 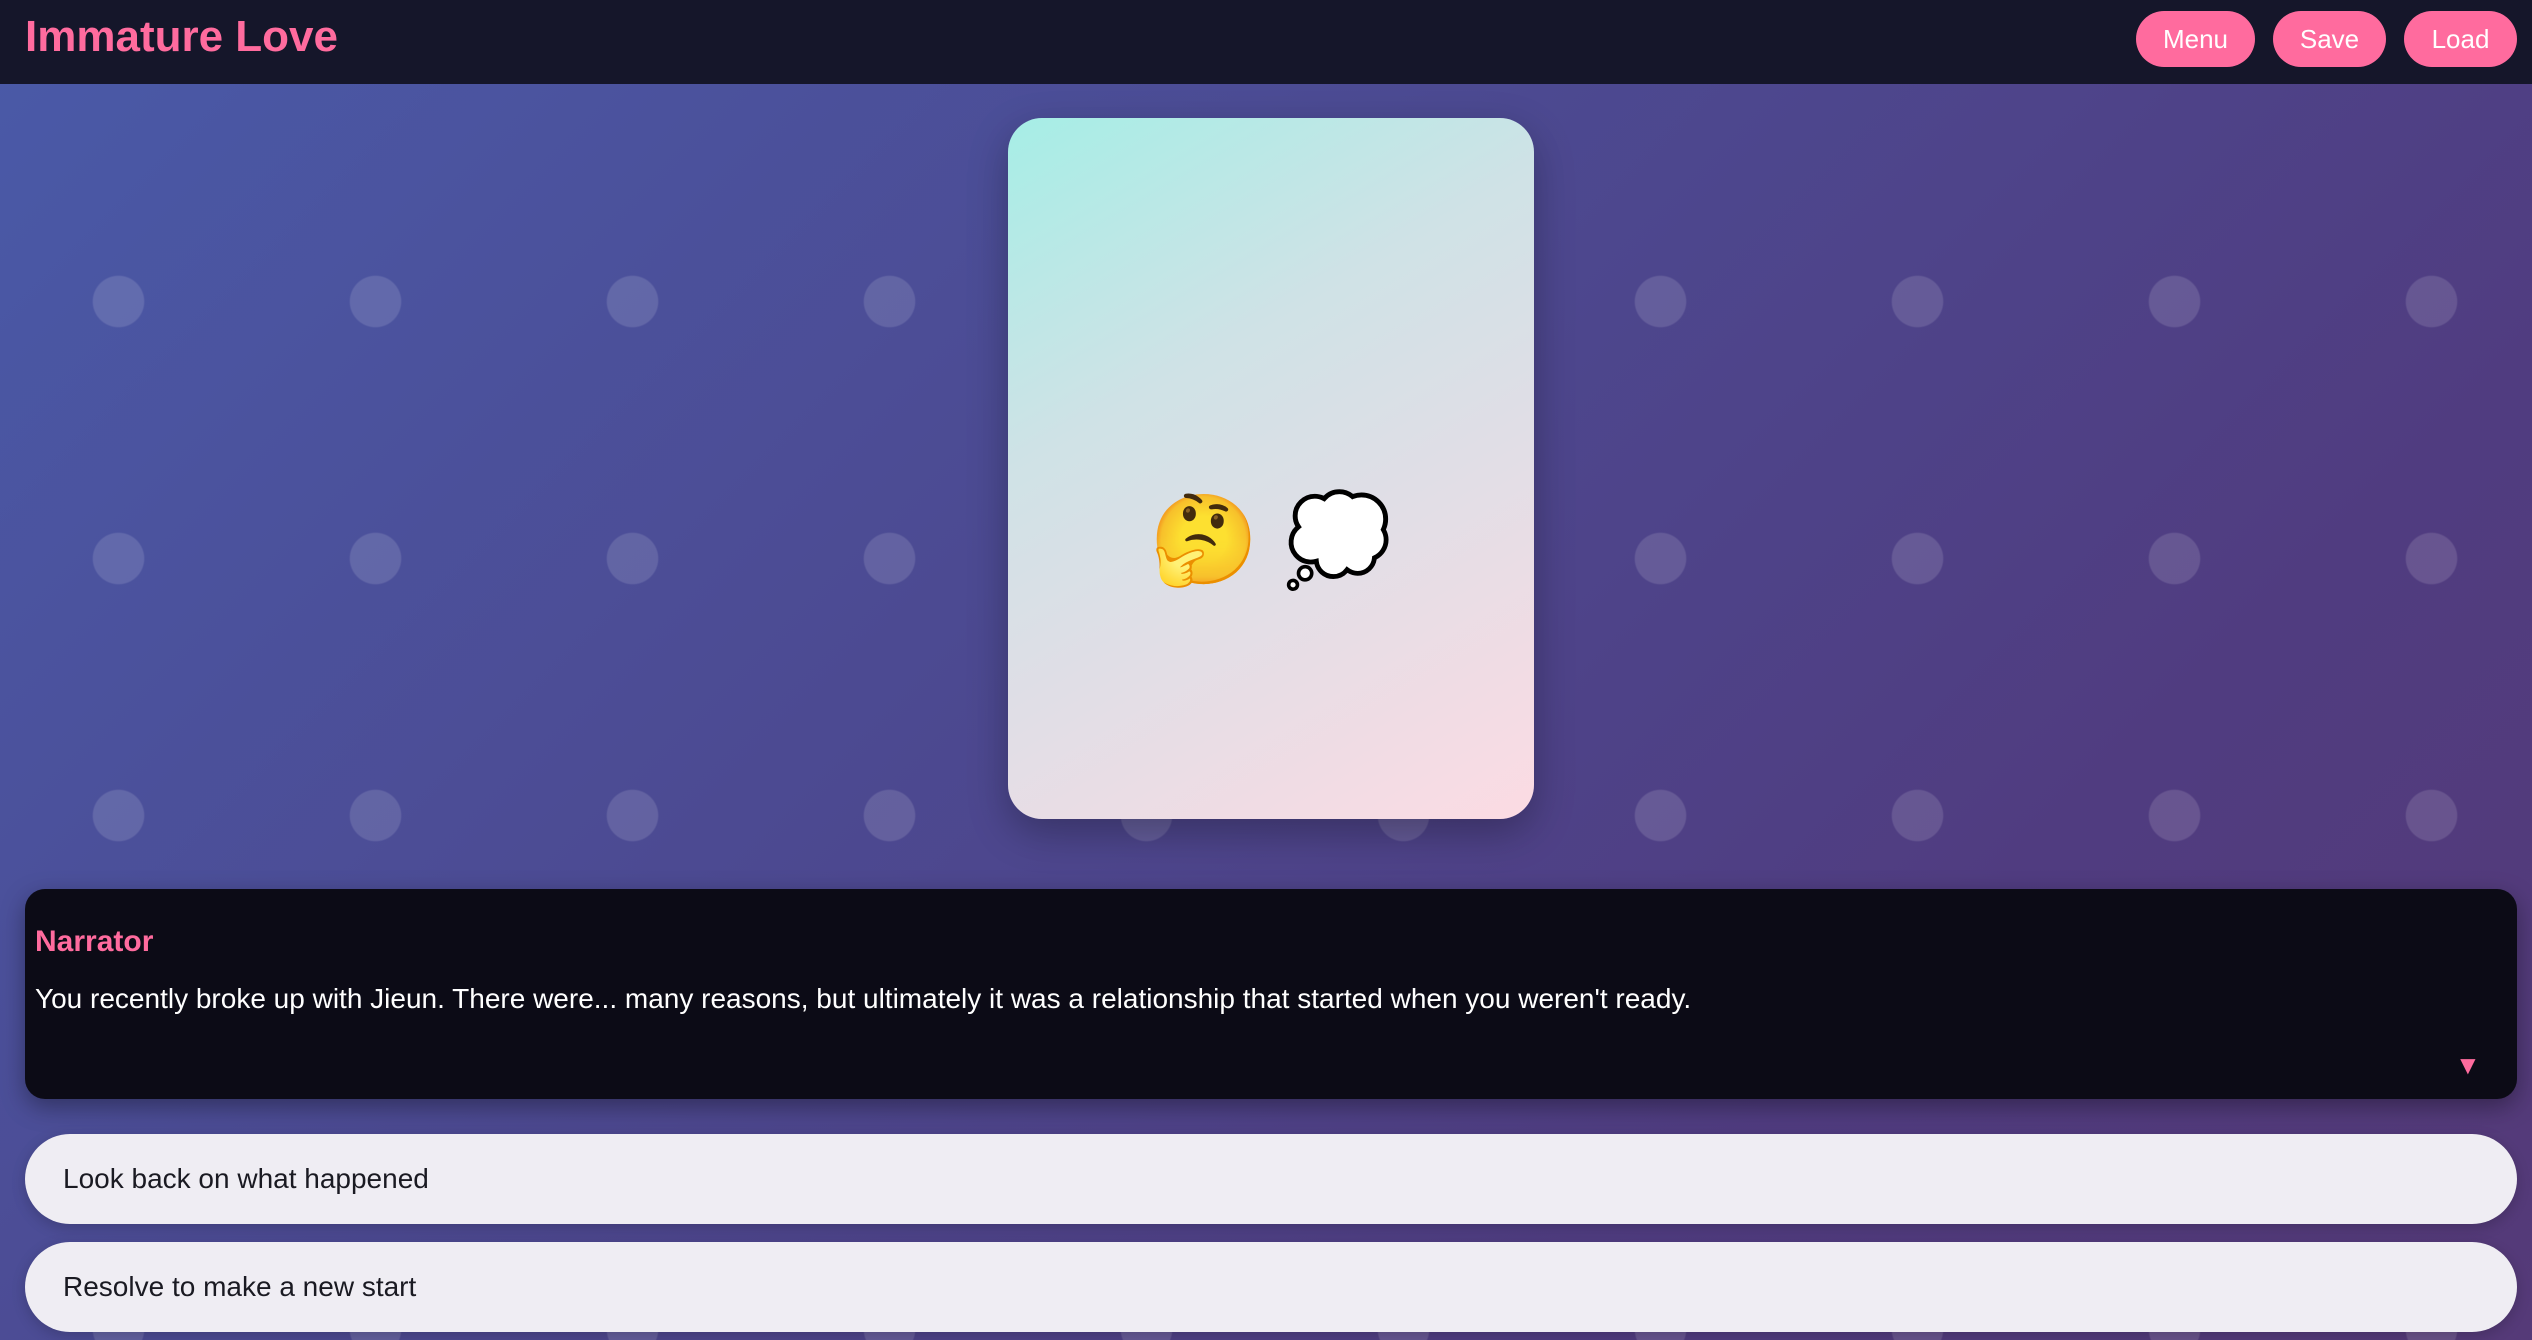 I want to click on choice-label: Resolve to make a new start, so click(x=240, y=1286).